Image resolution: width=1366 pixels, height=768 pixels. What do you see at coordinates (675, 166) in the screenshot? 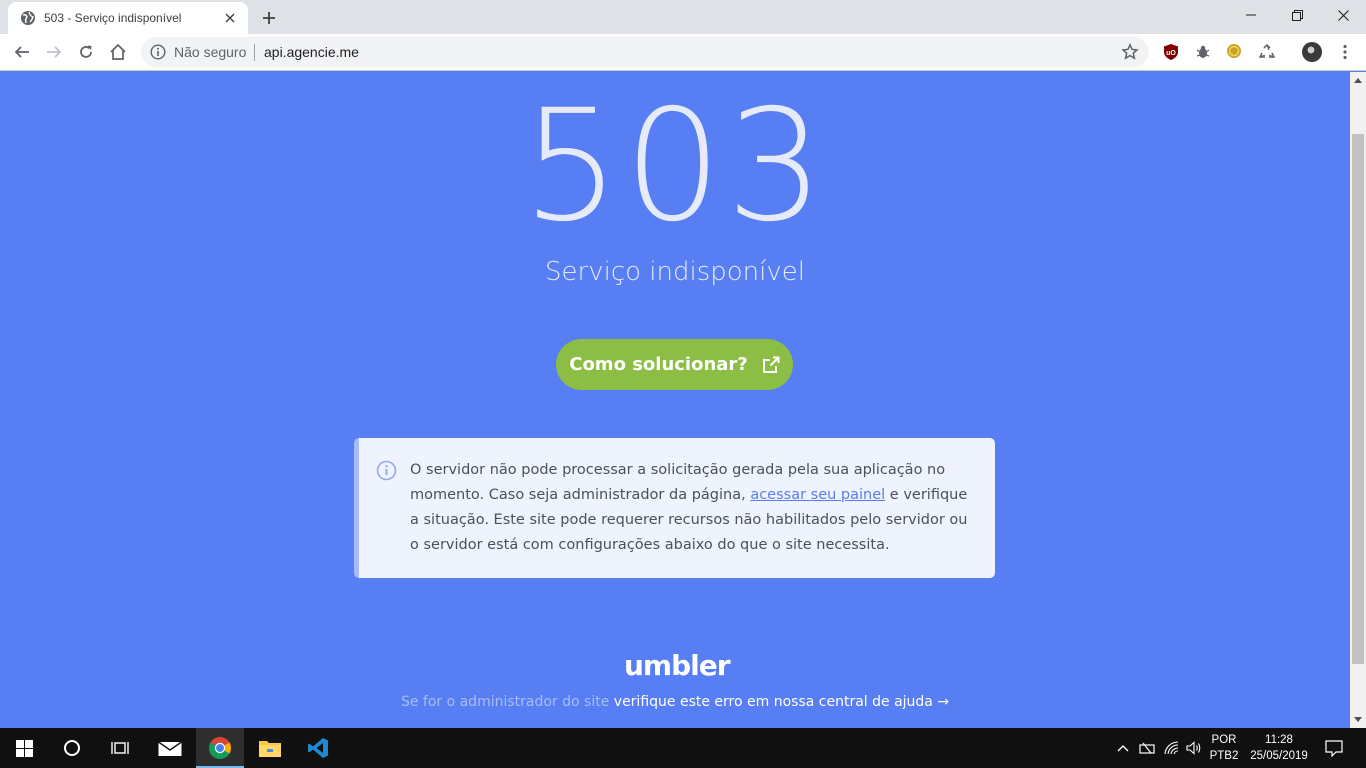
I see `status-code: 503` at bounding box center [675, 166].